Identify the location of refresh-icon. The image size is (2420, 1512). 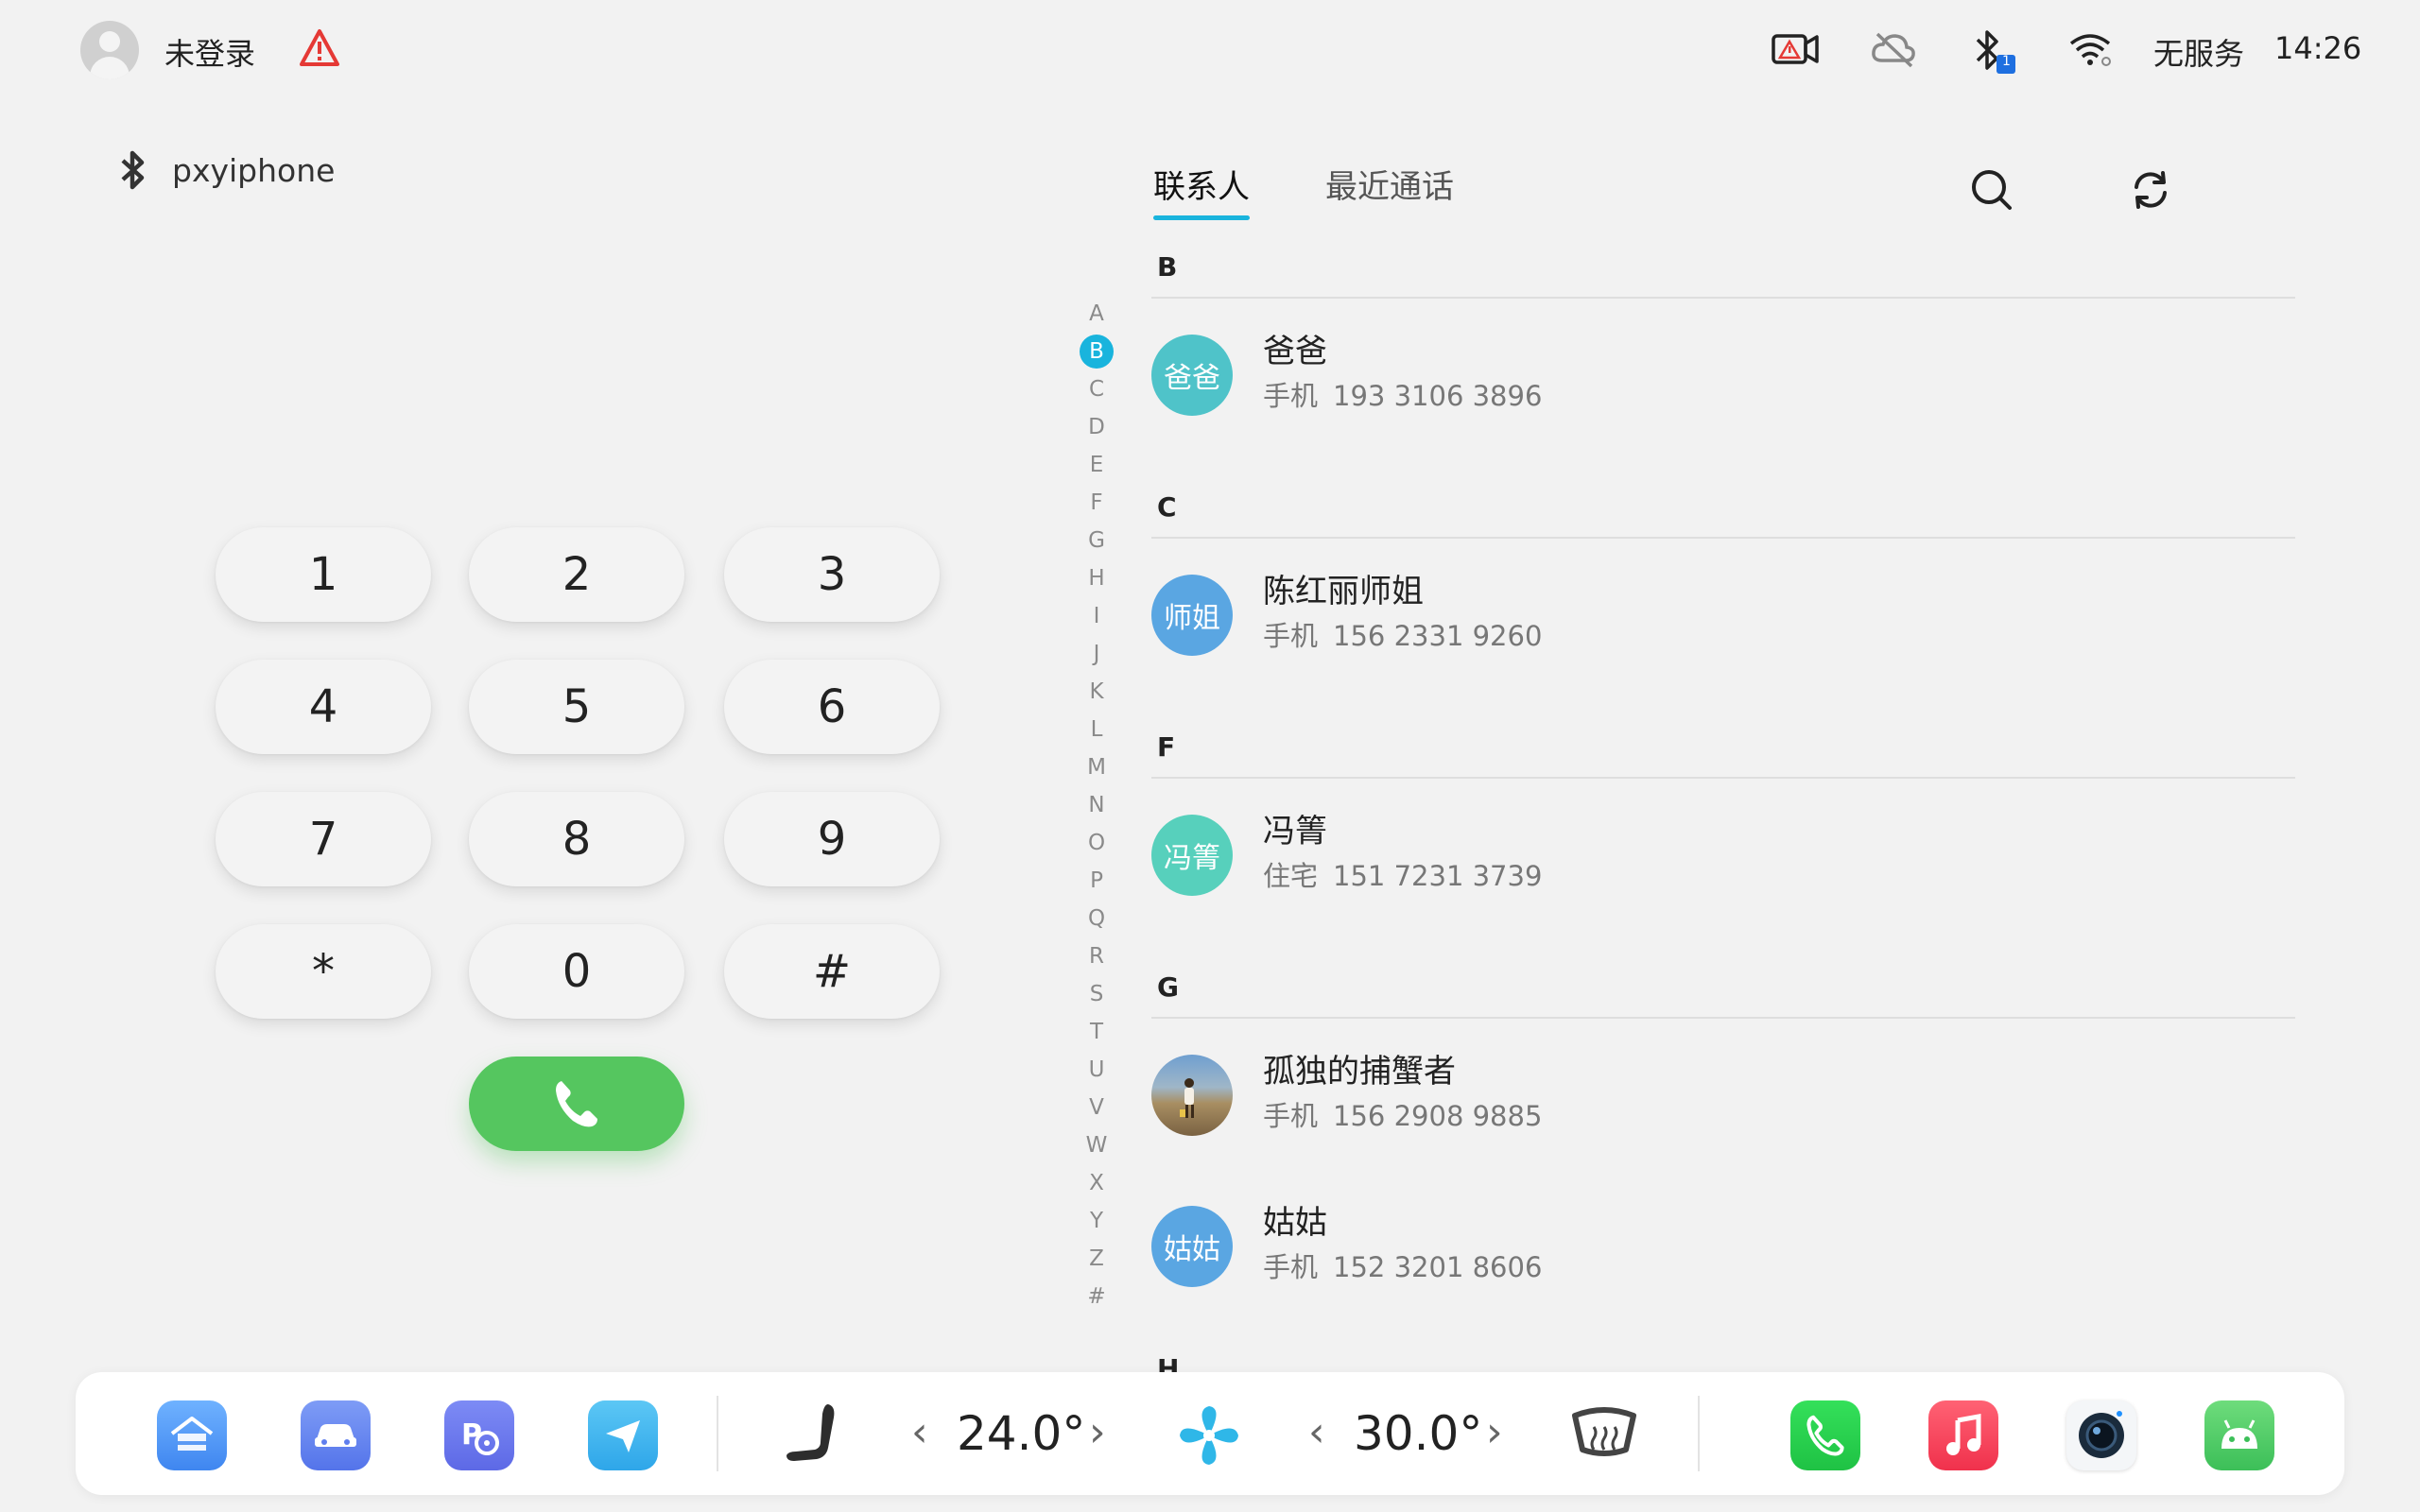
(2150, 191).